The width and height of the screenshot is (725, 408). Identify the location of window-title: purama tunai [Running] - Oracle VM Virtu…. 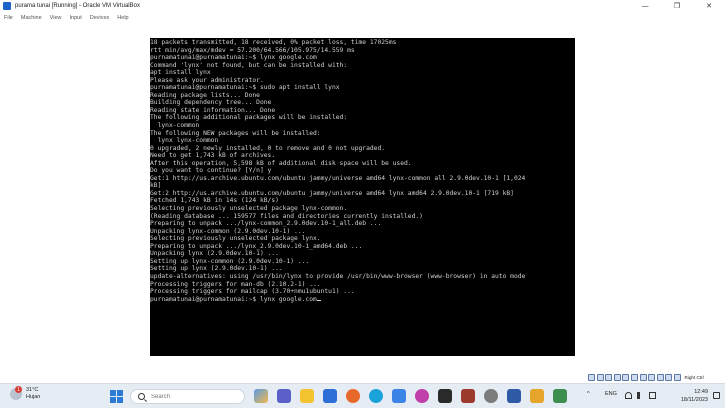
(77, 6).